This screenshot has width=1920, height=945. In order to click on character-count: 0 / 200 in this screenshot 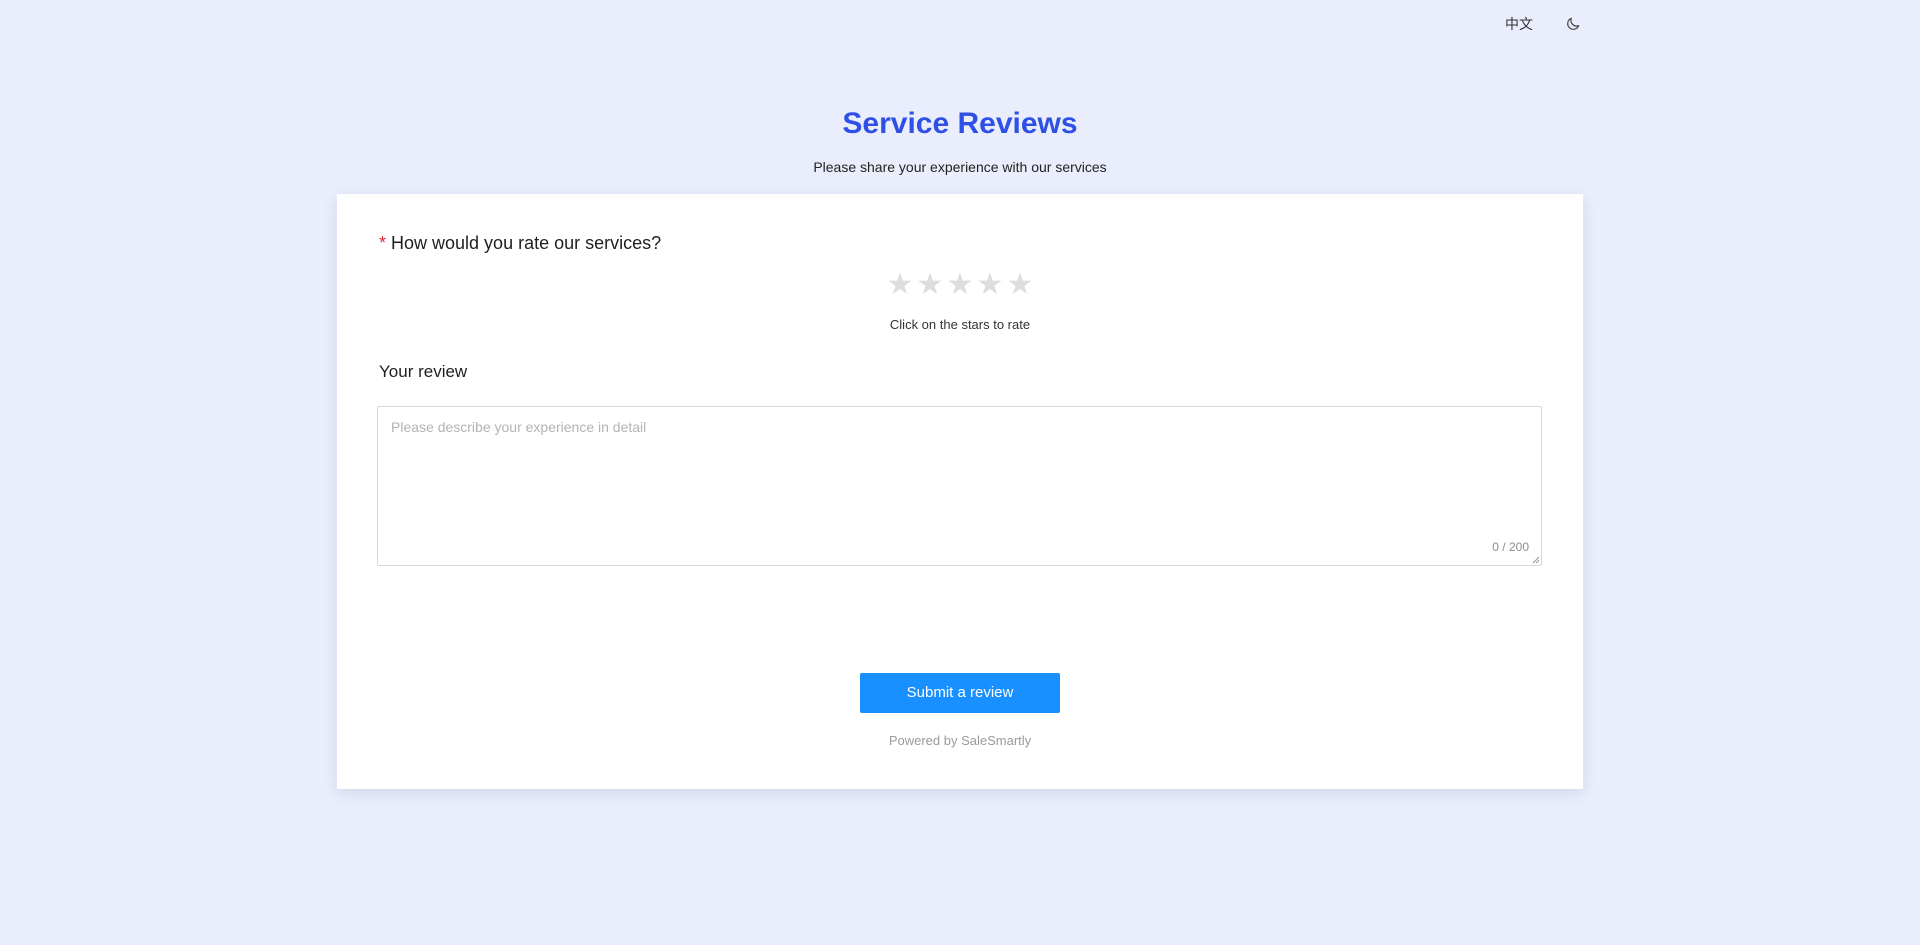, I will do `click(1510, 547)`.